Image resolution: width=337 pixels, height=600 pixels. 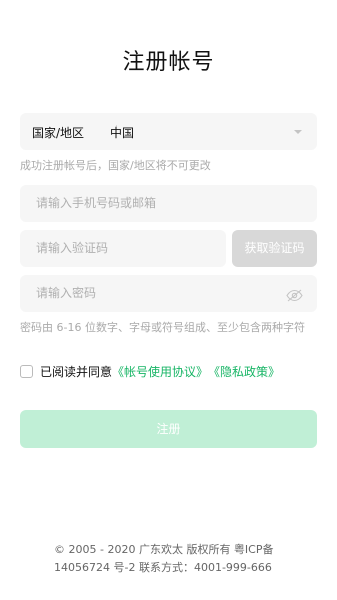 I want to click on verification-code-input, so click(x=126, y=248).